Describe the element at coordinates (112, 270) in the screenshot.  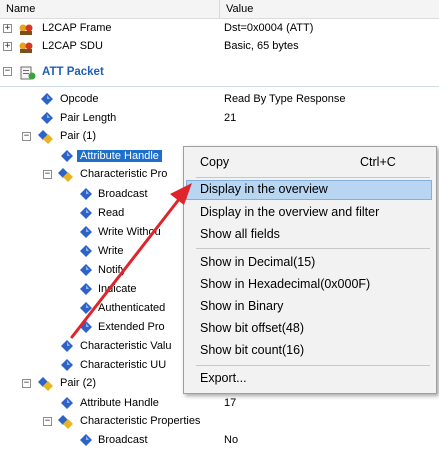
I see `tree-row-label: Notify` at that location.